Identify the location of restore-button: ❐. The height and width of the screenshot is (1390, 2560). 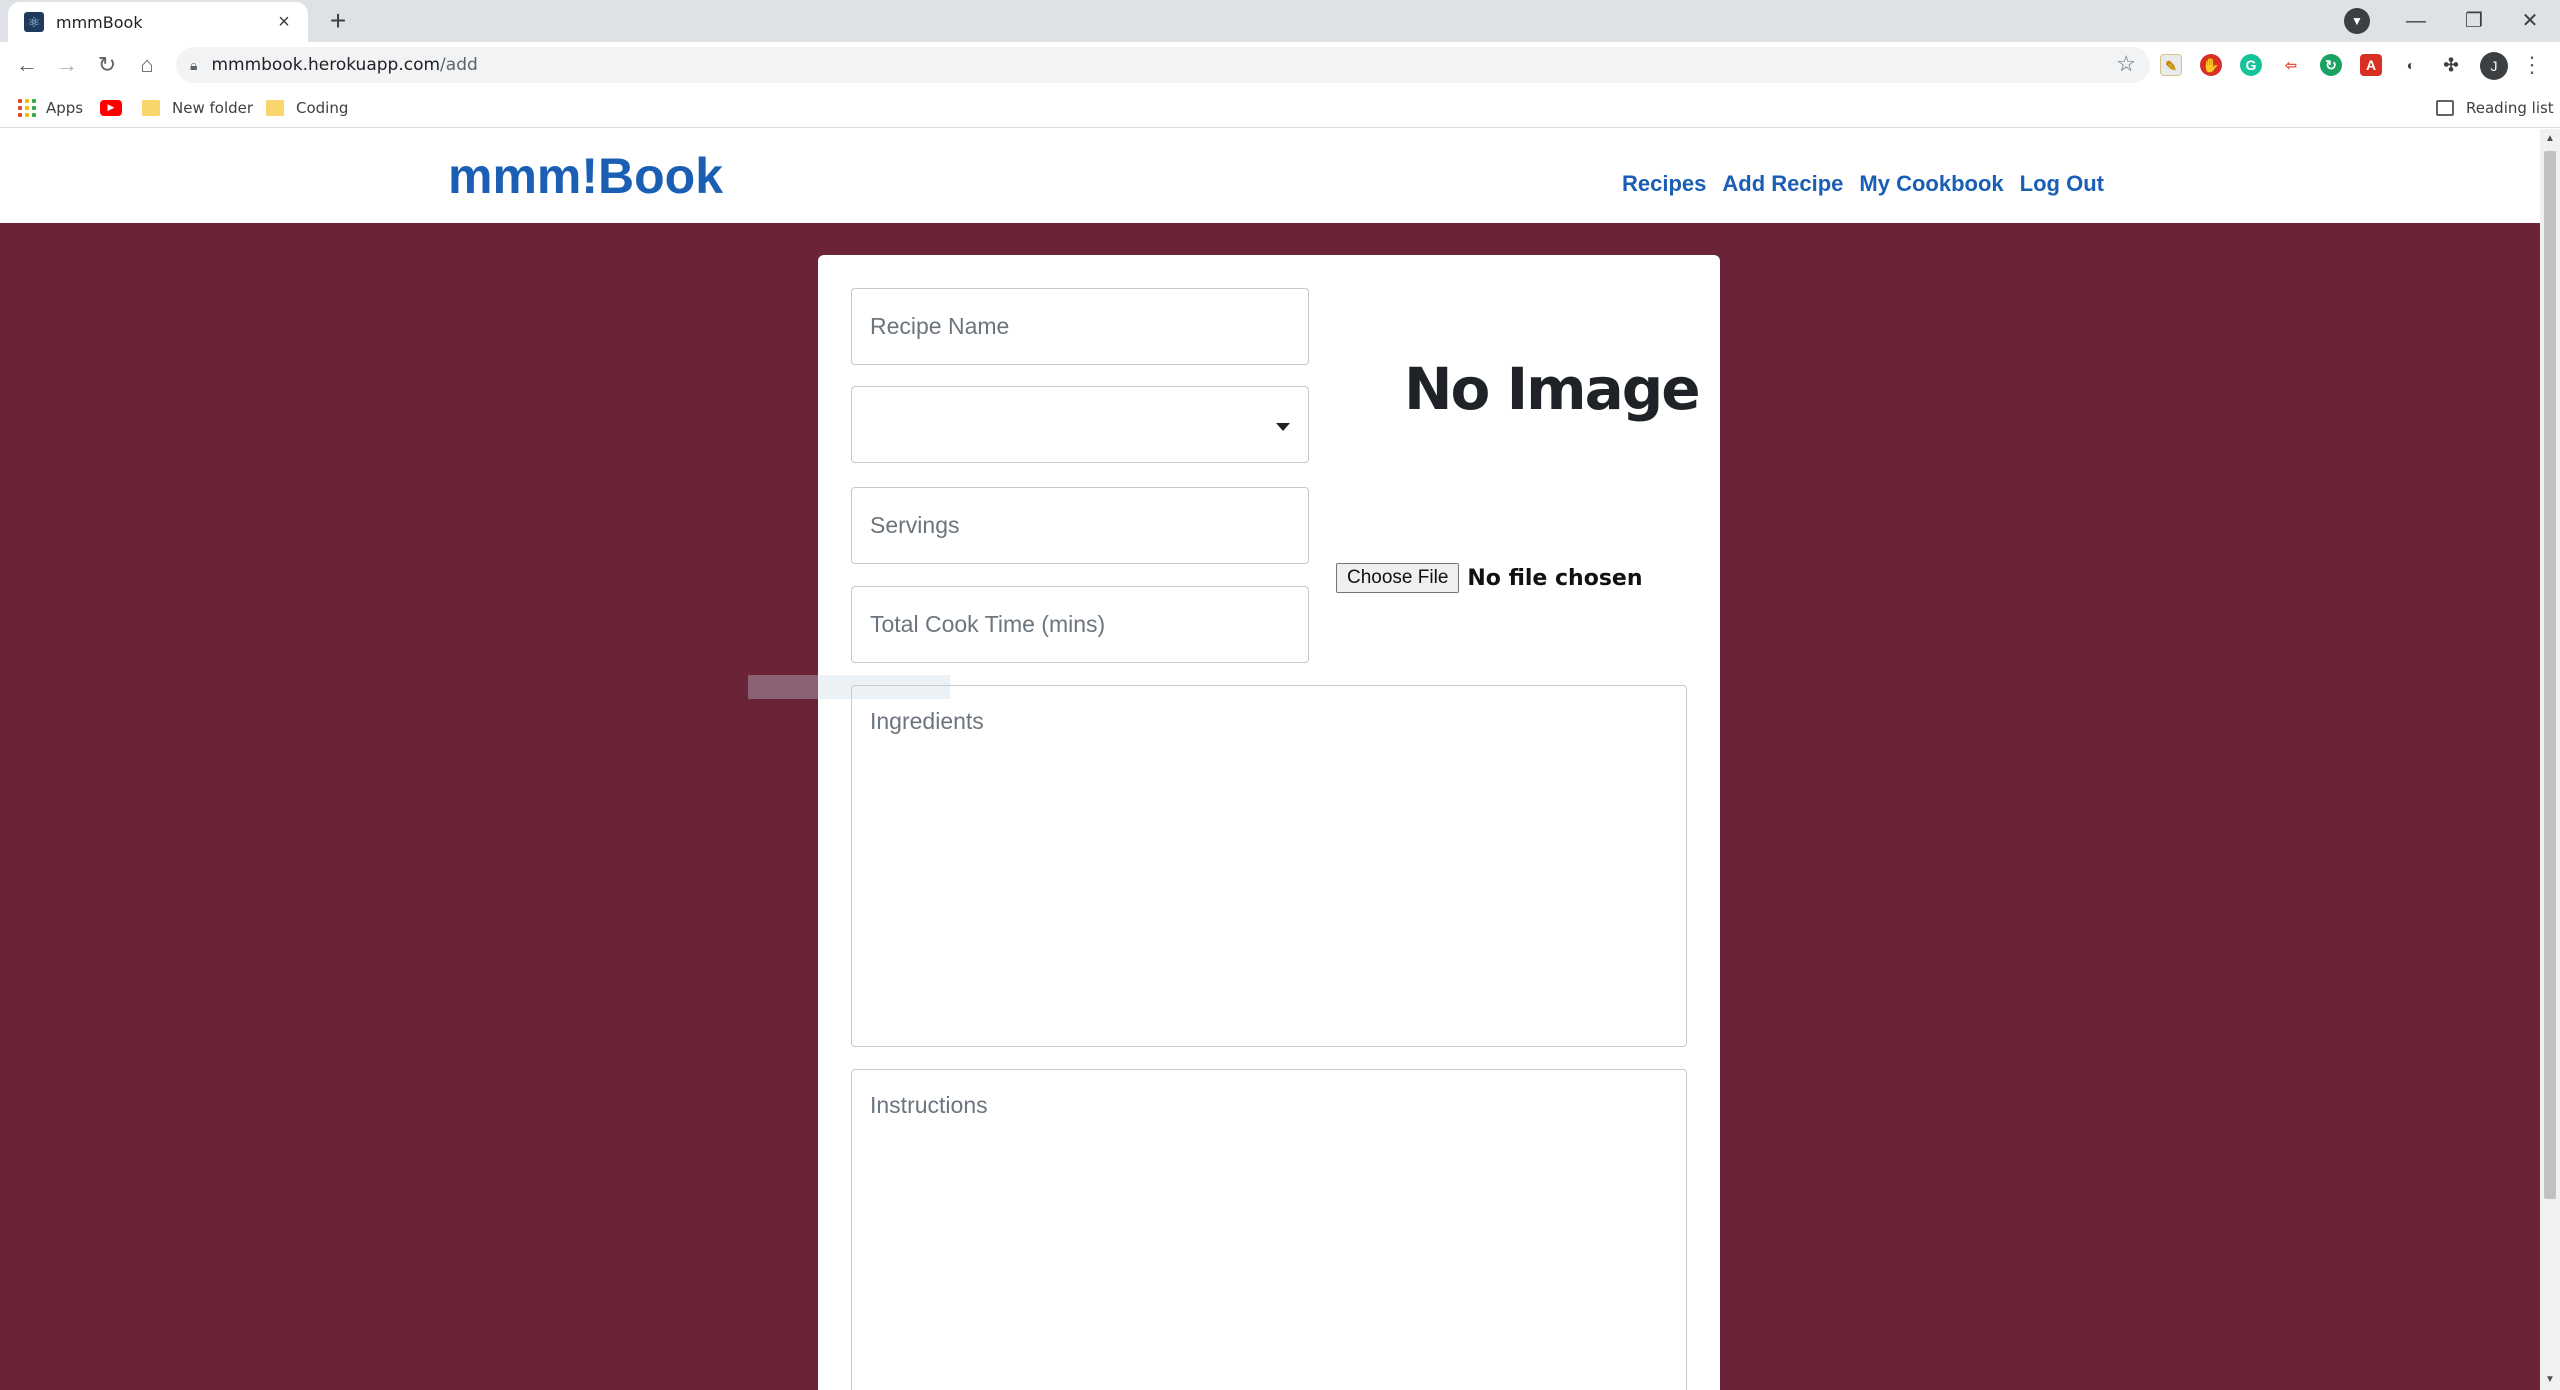
(2474, 21).